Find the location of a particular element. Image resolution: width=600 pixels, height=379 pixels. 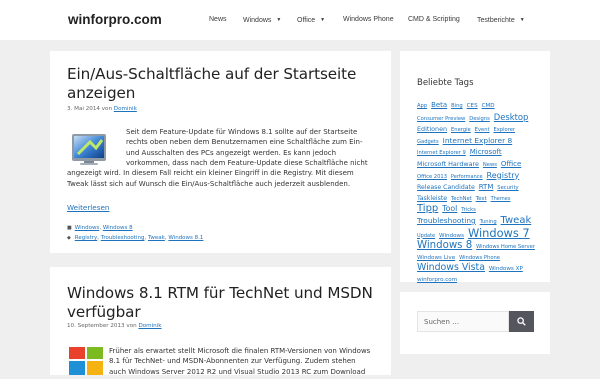

tag-cloud-link: Tool is located at coordinates (449, 208).